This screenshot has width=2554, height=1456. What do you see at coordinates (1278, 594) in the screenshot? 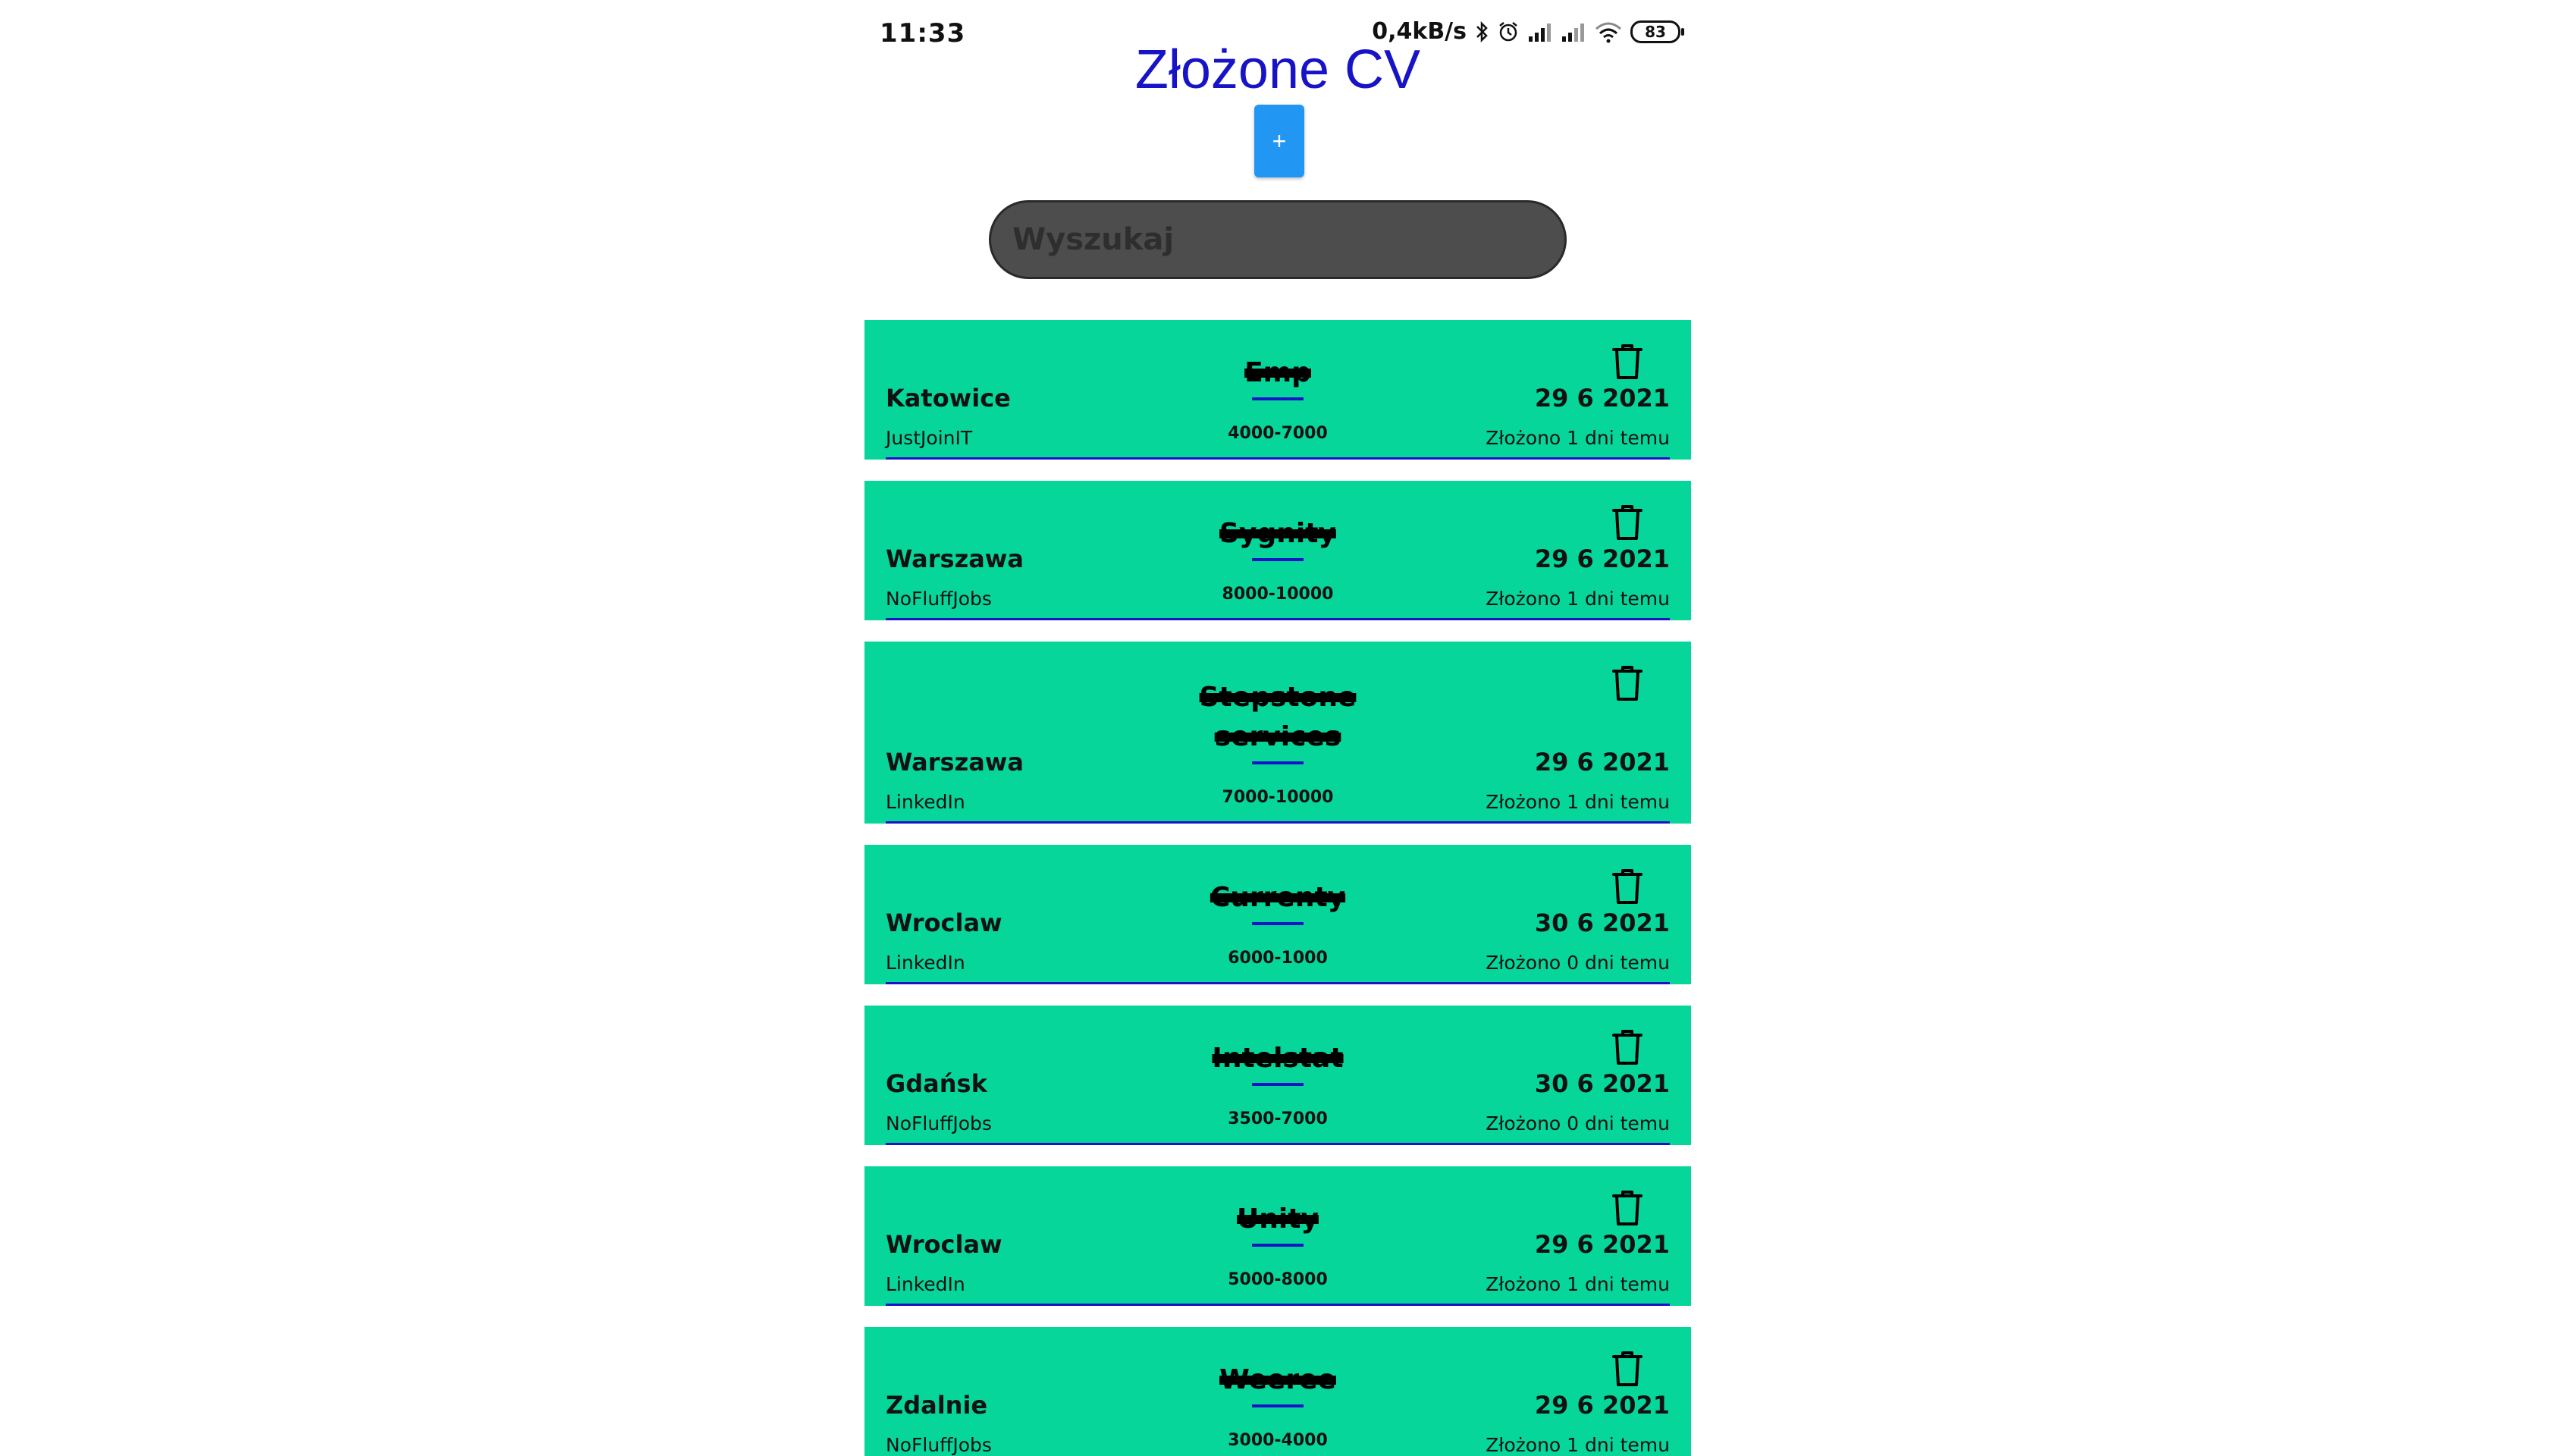
I see `card-salary: 8000-10000` at bounding box center [1278, 594].